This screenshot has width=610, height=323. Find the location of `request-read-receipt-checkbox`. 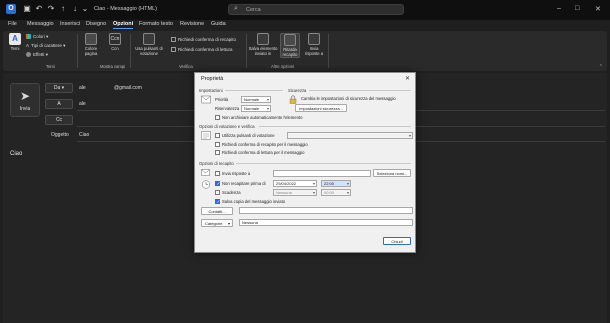

request-read-receipt-checkbox is located at coordinates (217, 152).